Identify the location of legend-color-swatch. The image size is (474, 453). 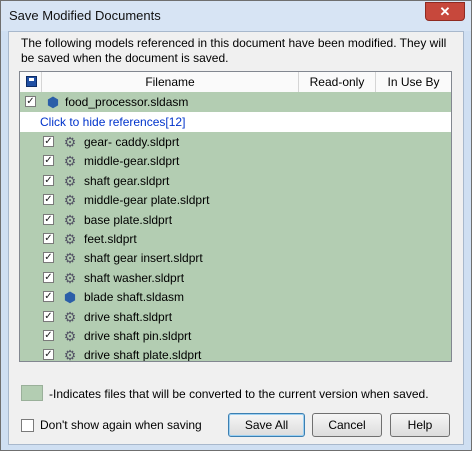
(32, 393).